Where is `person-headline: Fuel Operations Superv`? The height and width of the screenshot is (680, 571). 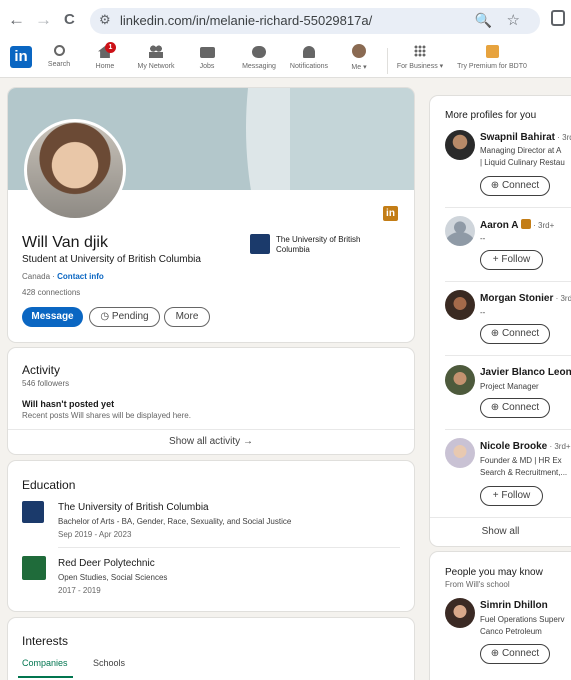
person-headline: Fuel Operations Superv is located at coordinates (522, 619).